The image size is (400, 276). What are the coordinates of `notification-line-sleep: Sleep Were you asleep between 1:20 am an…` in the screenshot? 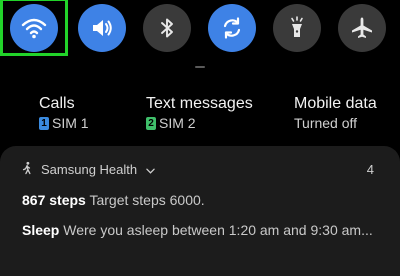 It's located at (197, 230).